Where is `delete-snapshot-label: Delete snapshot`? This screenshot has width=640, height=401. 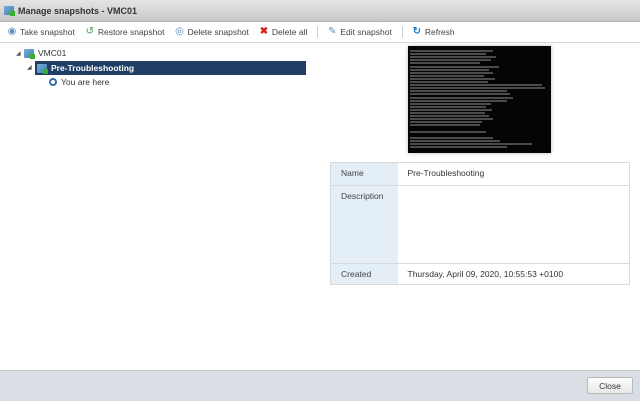 delete-snapshot-label: Delete snapshot is located at coordinates (218, 32).